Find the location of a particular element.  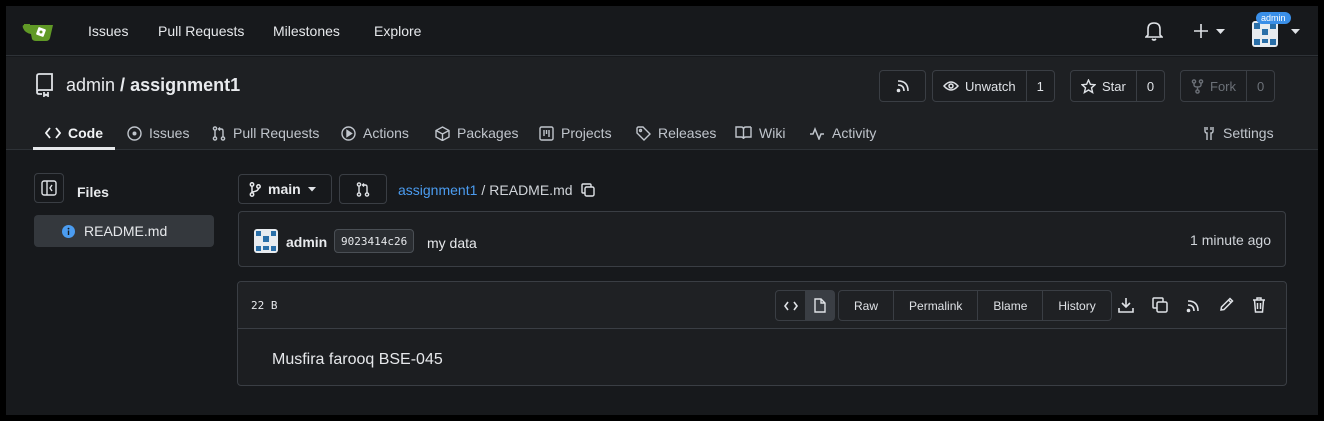

star-button: Star 0 is located at coordinates (1118, 86).